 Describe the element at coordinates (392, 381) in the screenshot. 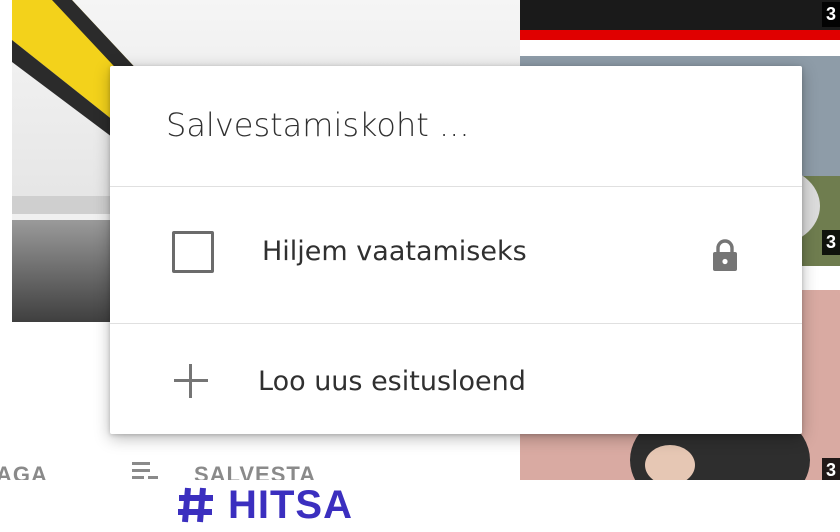

I see `create-playlist-label: Loo uus esitusloend` at that location.